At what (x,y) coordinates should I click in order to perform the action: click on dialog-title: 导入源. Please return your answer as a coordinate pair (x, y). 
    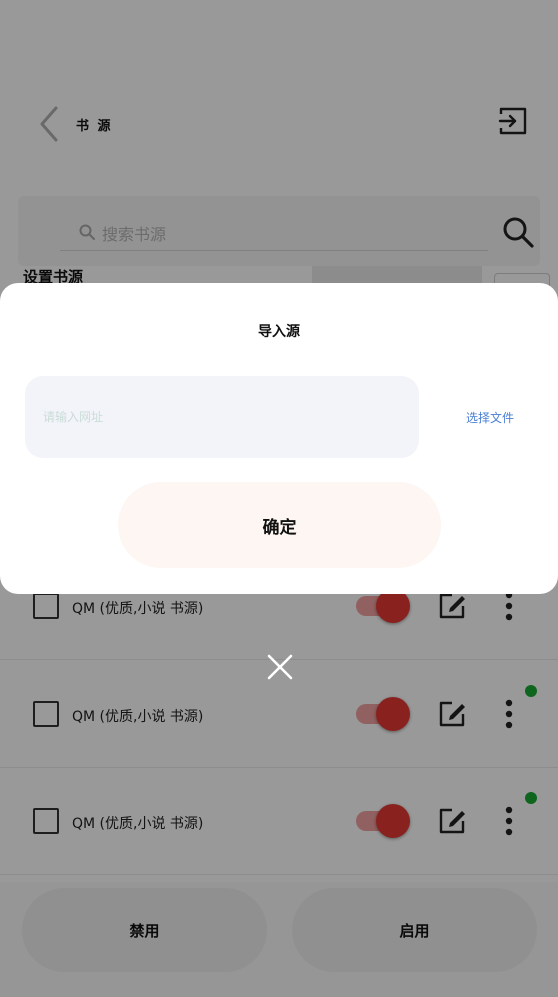
    Looking at the image, I should click on (279, 332).